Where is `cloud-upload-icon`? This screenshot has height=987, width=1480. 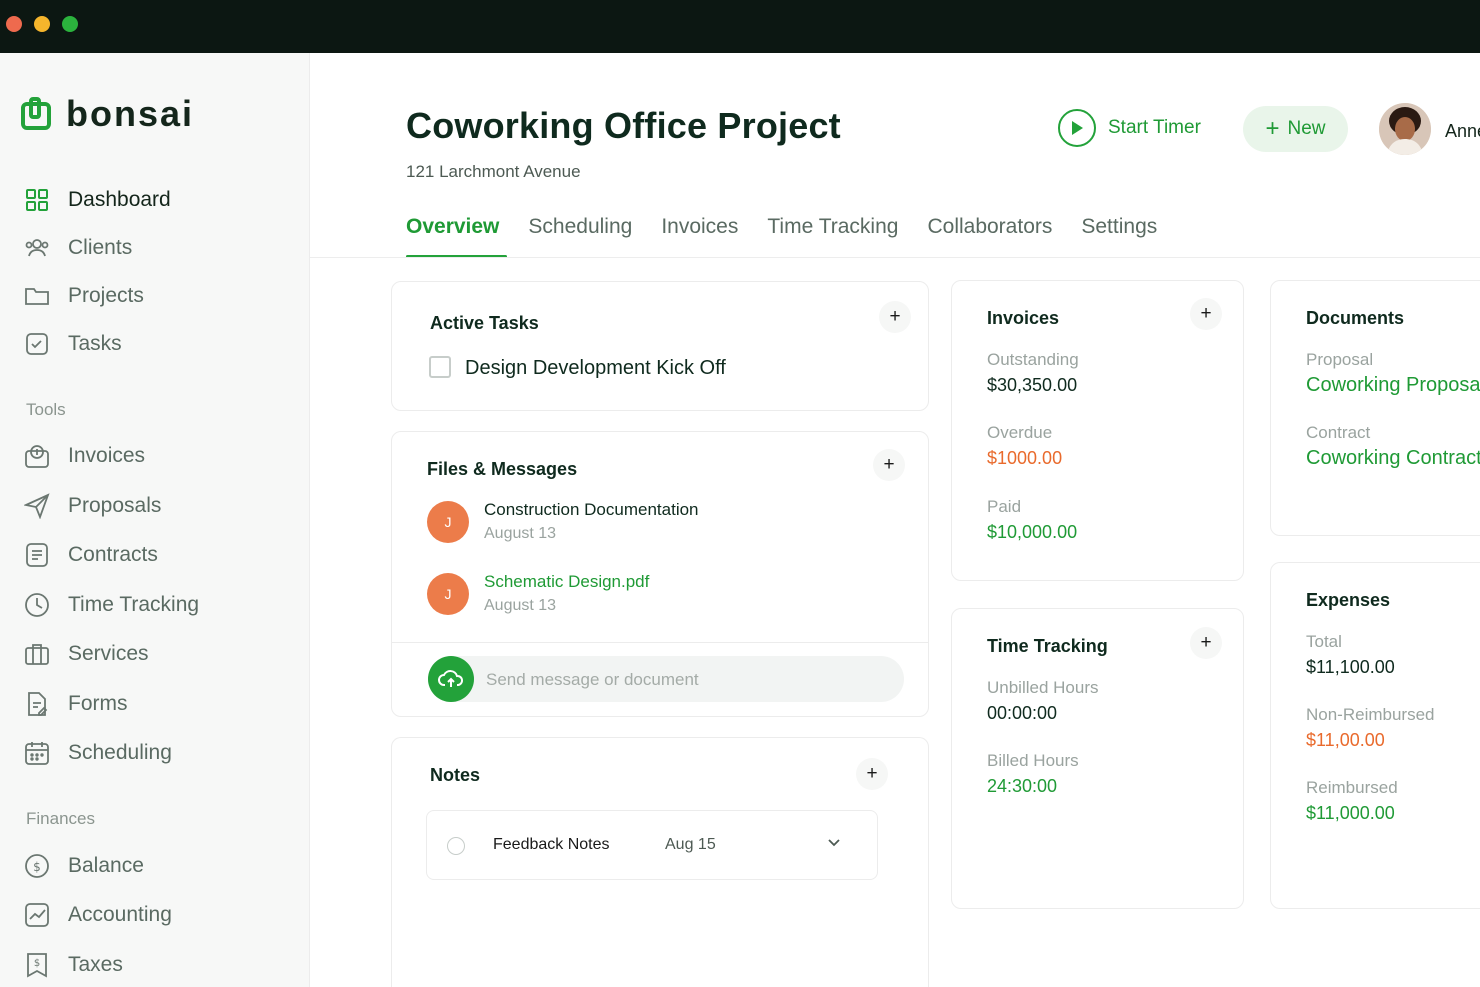 cloud-upload-icon is located at coordinates (451, 678).